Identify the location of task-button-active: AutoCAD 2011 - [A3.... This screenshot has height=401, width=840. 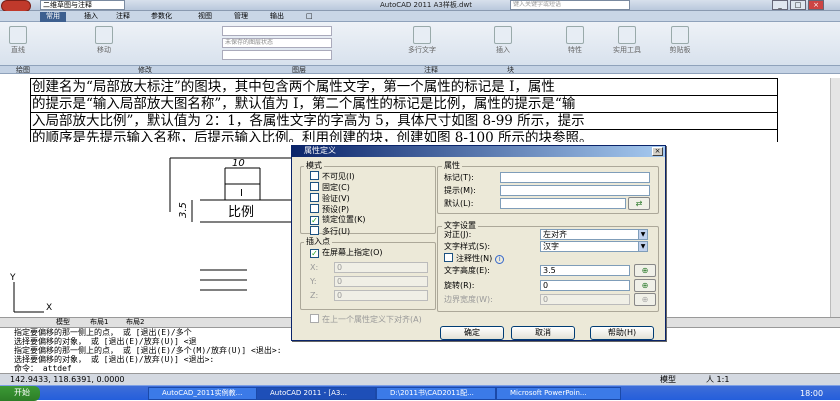
(316, 393).